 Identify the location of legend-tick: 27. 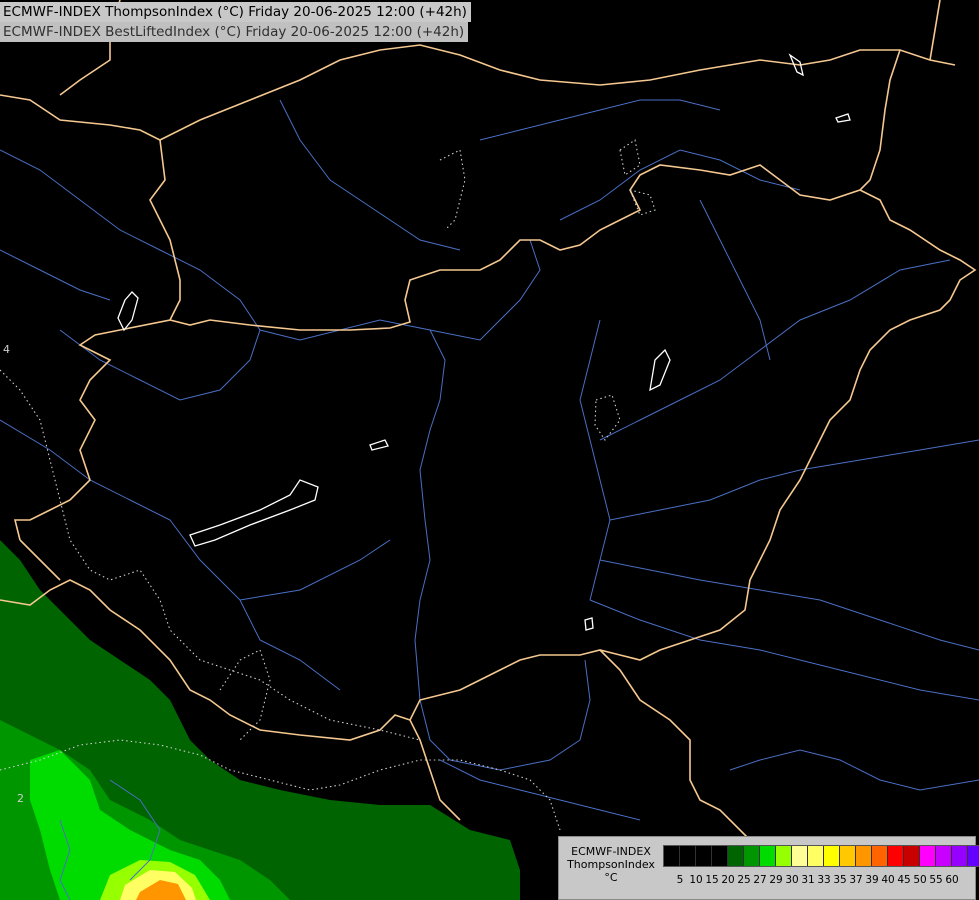
(760, 880).